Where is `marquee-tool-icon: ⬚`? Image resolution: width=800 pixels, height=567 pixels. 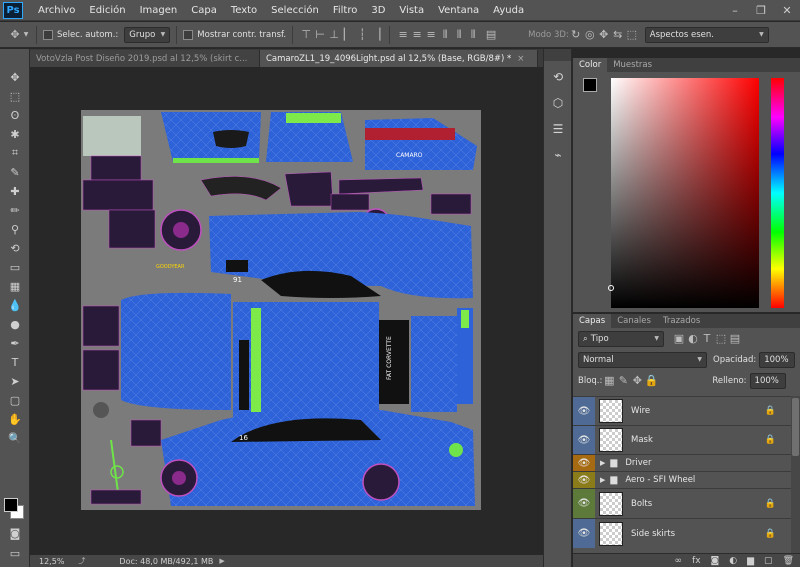
marquee-tool-icon: ⬚ is located at coordinates (15, 96).